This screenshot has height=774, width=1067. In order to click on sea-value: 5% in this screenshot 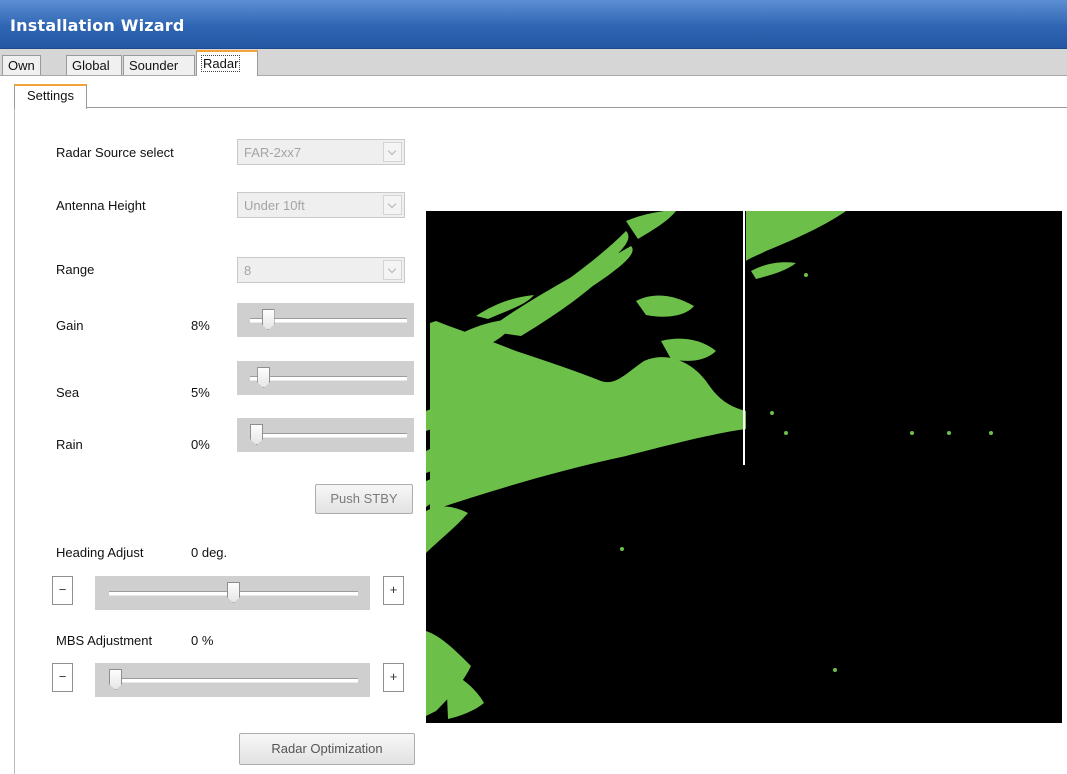, I will do `click(200, 392)`.